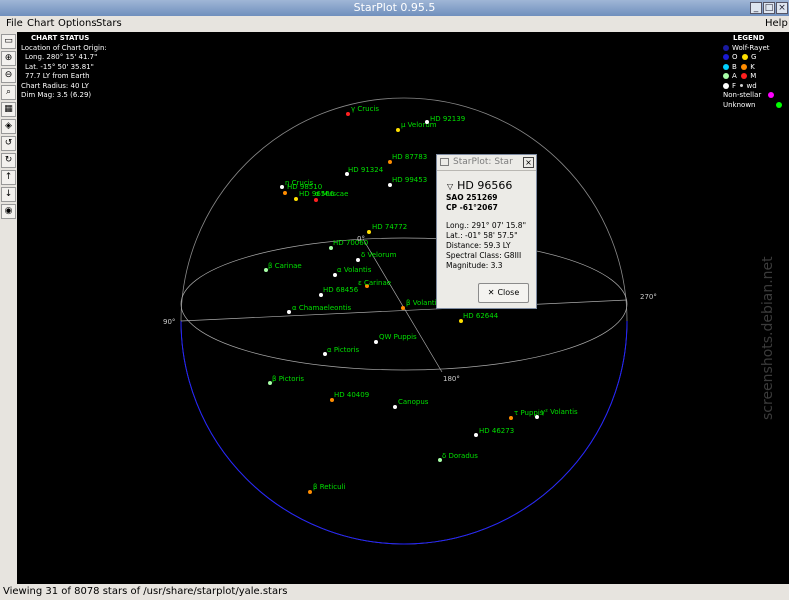  What do you see at coordinates (444, 162) in the screenshot?
I see `window-icon` at bounding box center [444, 162].